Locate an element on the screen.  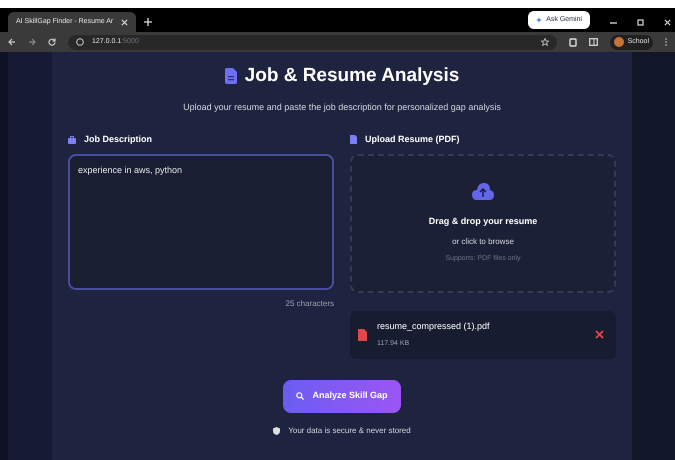
cloud-upload-icon is located at coordinates (483, 191).